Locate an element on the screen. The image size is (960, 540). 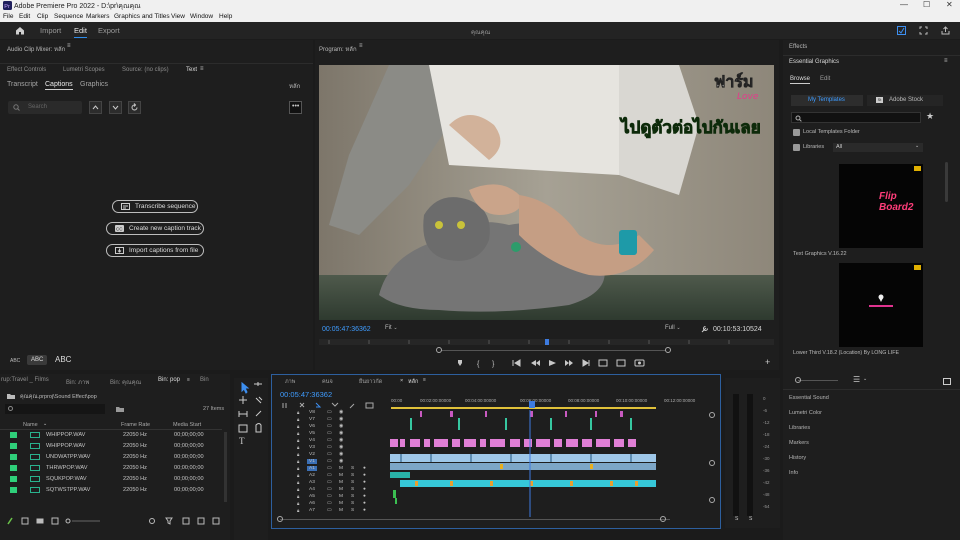
tab-source: Source: (no clips) is located at coordinates (145, 70).